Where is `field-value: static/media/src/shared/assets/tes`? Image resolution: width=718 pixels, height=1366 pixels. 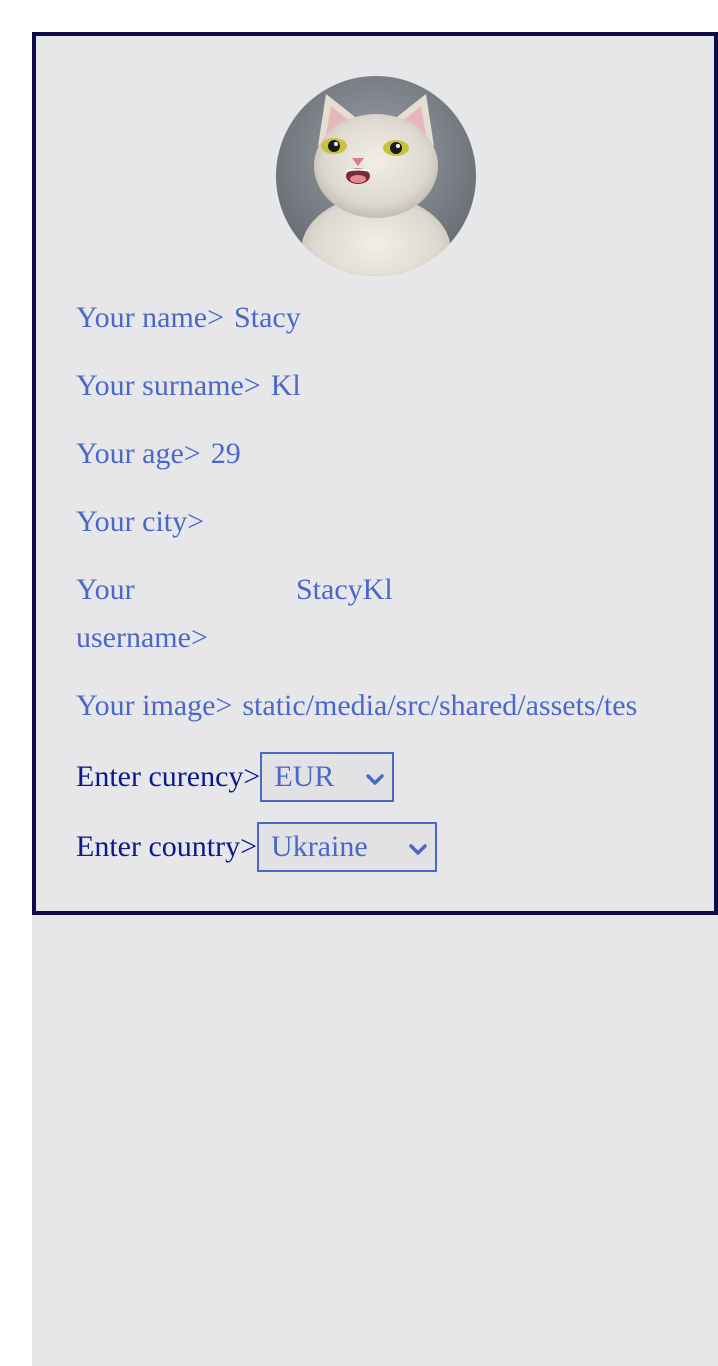 field-value: static/media/src/shared/assets/tes is located at coordinates (440, 705).